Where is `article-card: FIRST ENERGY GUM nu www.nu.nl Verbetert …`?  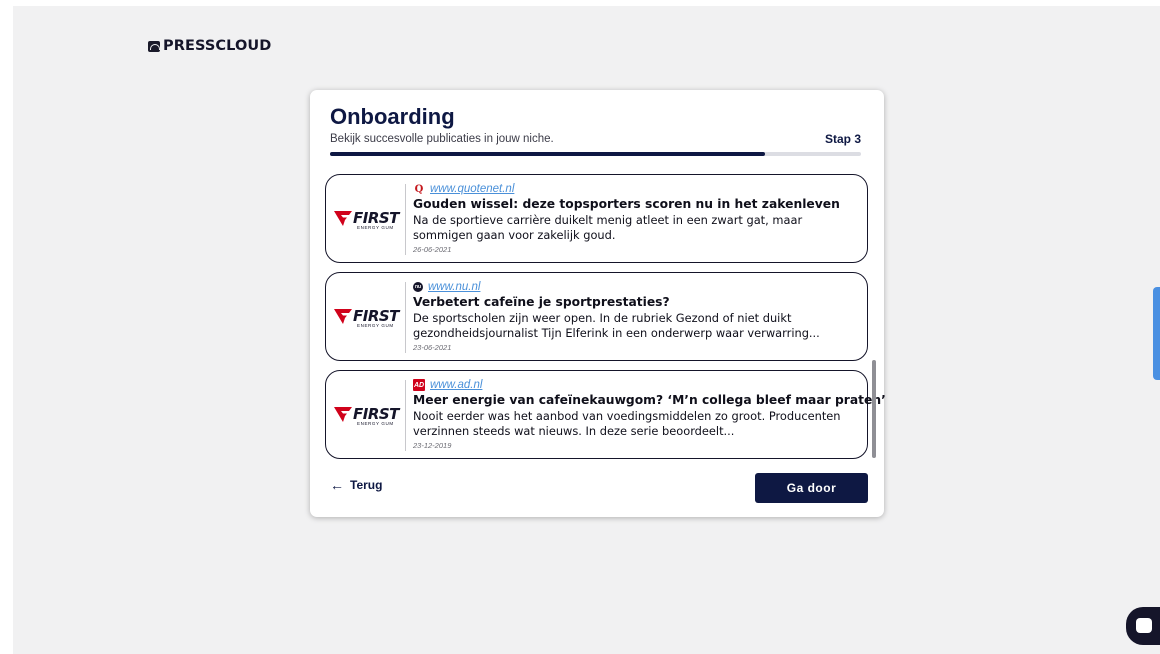 article-card: FIRST ENERGY GUM nu www.nu.nl Verbetert … is located at coordinates (596, 316).